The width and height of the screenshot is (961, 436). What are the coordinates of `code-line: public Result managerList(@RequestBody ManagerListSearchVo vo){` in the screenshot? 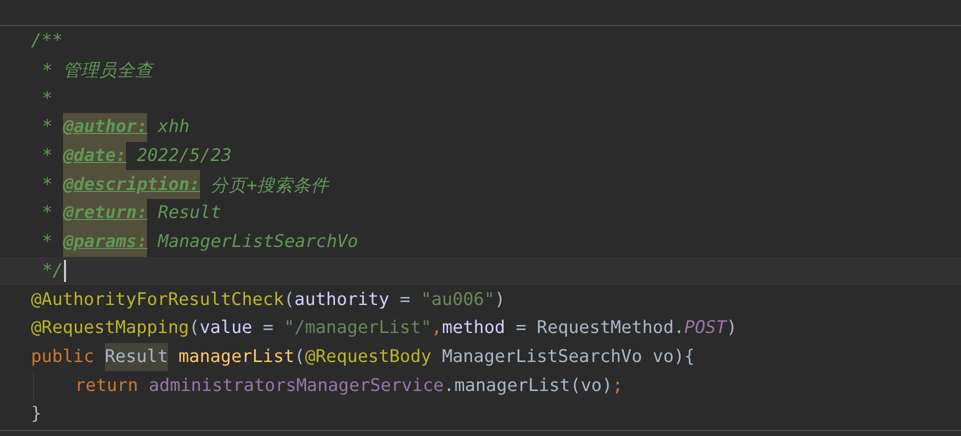 It's located at (363, 357).